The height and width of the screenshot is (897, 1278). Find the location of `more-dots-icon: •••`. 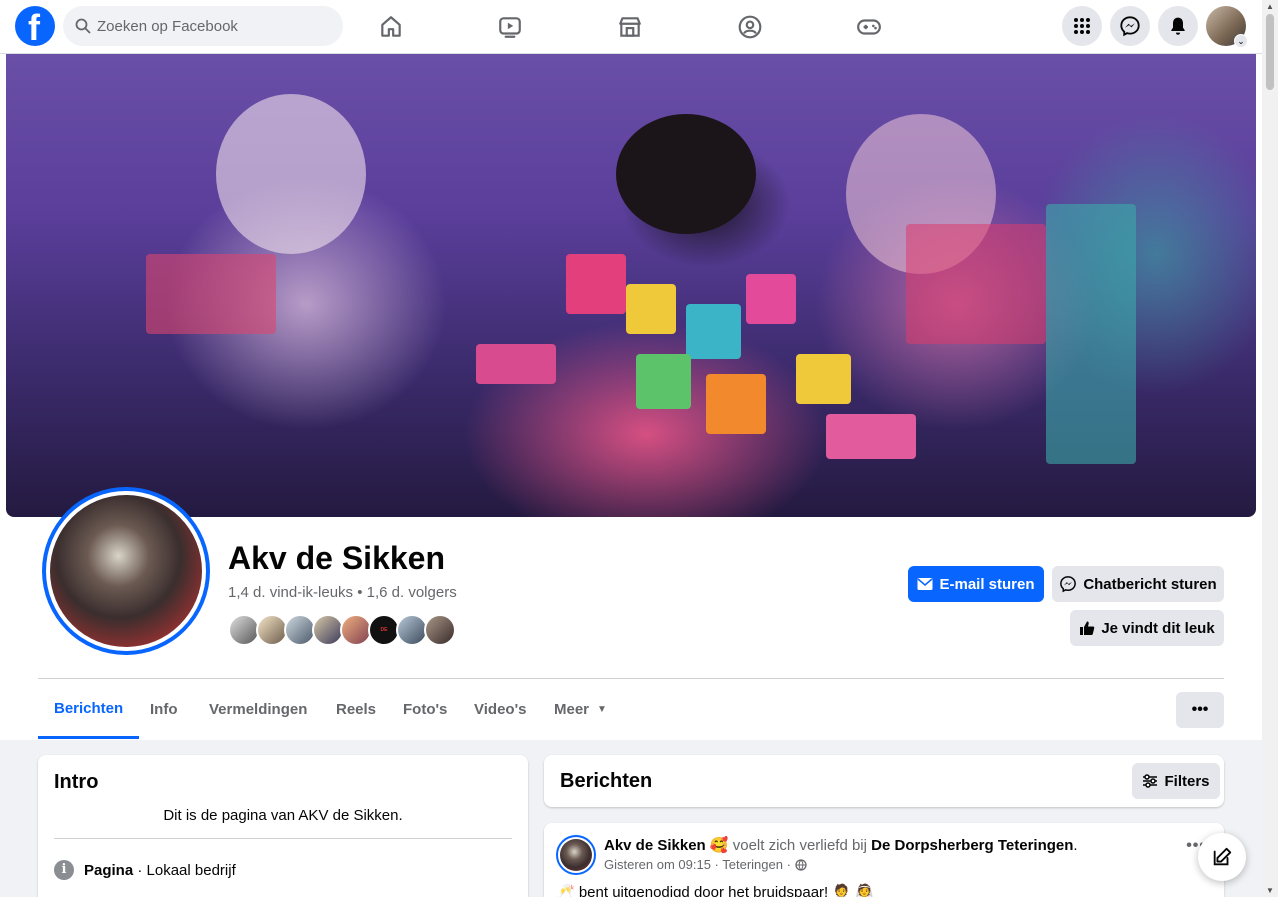

more-dots-icon: ••• is located at coordinates (1200, 709).